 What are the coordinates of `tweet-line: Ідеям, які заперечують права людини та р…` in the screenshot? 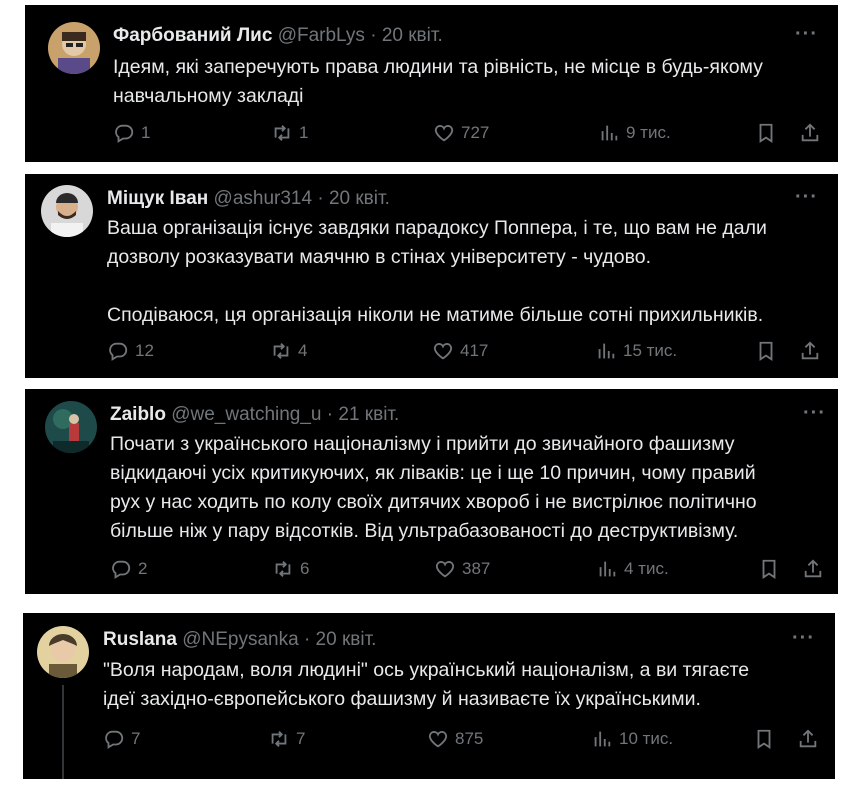 It's located at (438, 67).